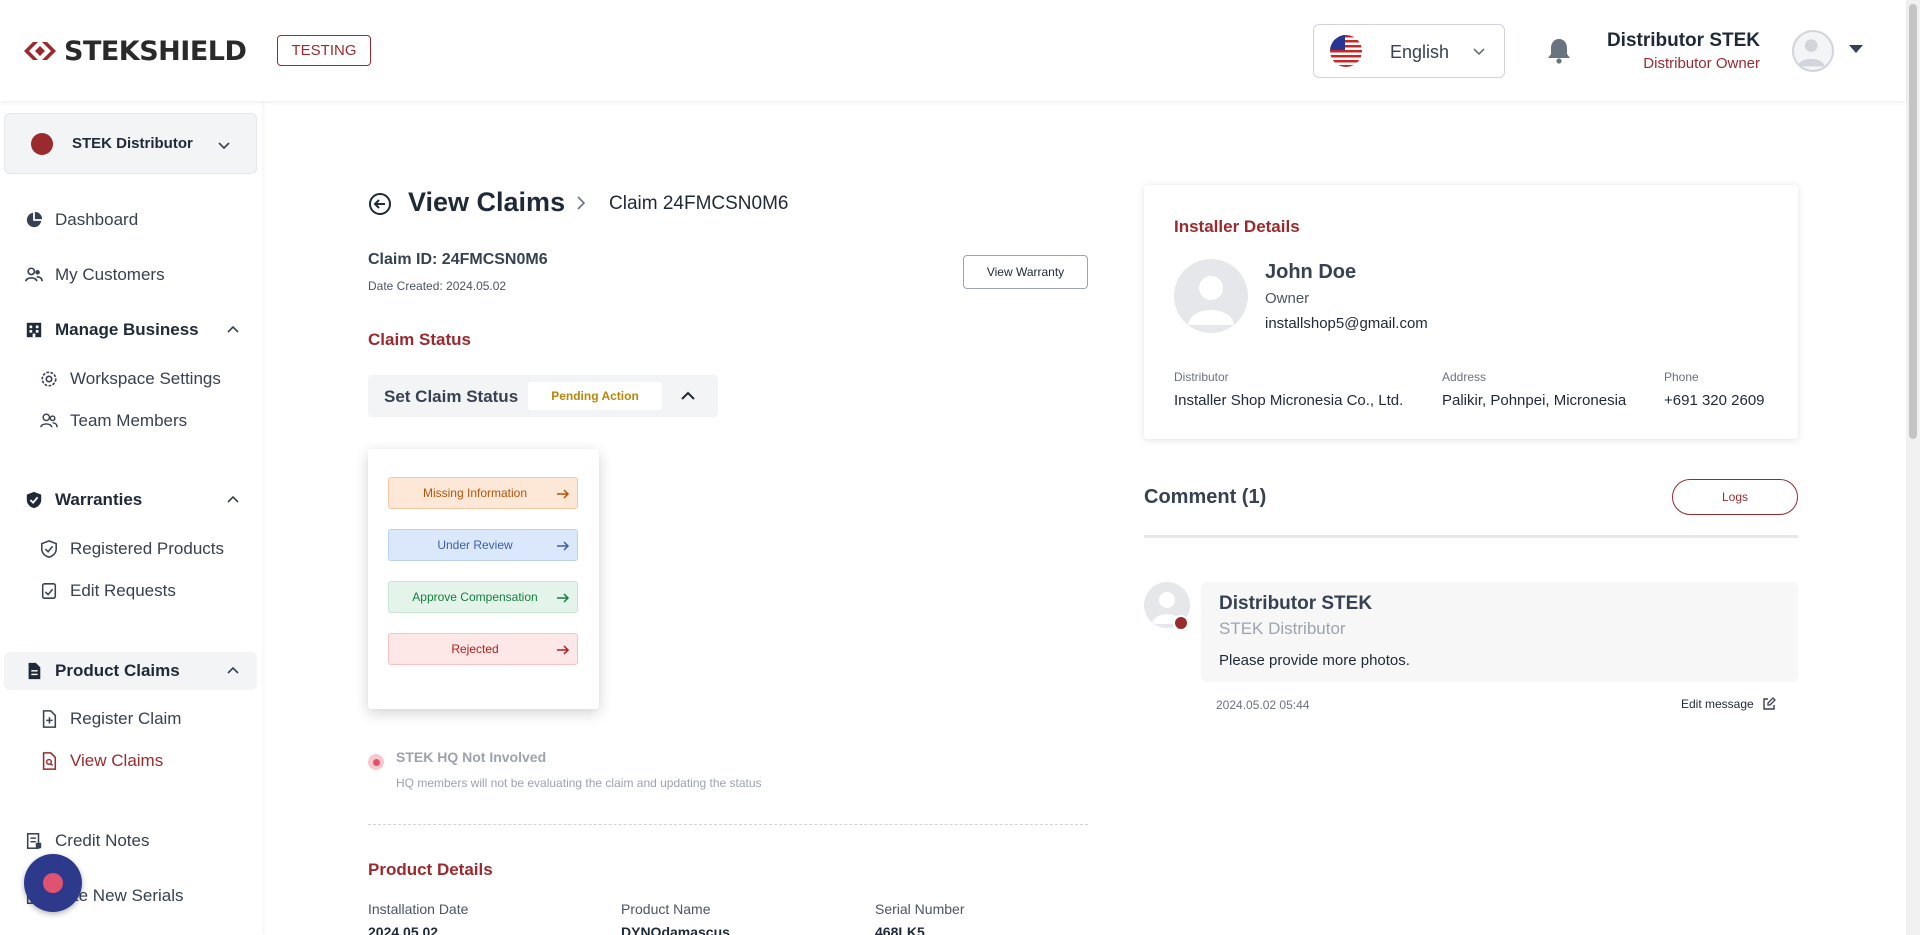 The width and height of the screenshot is (1920, 935). Describe the element at coordinates (487, 202) in the screenshot. I see `page-title: View Claims` at that location.